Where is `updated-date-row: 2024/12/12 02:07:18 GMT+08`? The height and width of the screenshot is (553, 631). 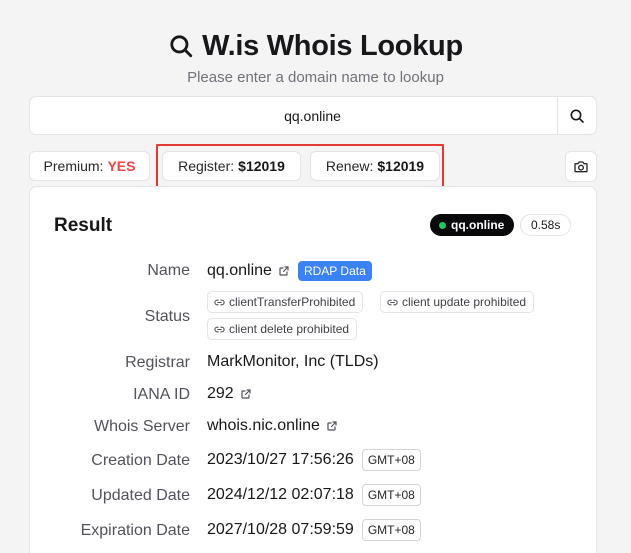 updated-date-row: 2024/12/12 02:07:18 GMT+08 is located at coordinates (314, 495).